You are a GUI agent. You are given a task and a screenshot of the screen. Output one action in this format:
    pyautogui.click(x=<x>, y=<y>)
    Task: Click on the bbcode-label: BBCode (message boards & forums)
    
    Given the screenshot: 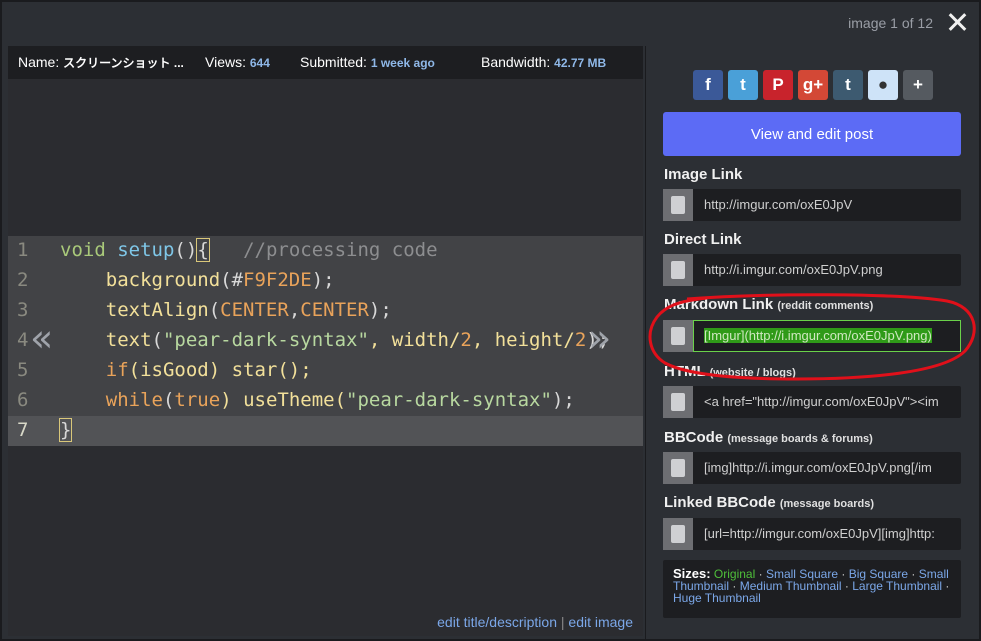 What is the action you would take?
    pyautogui.click(x=768, y=437)
    